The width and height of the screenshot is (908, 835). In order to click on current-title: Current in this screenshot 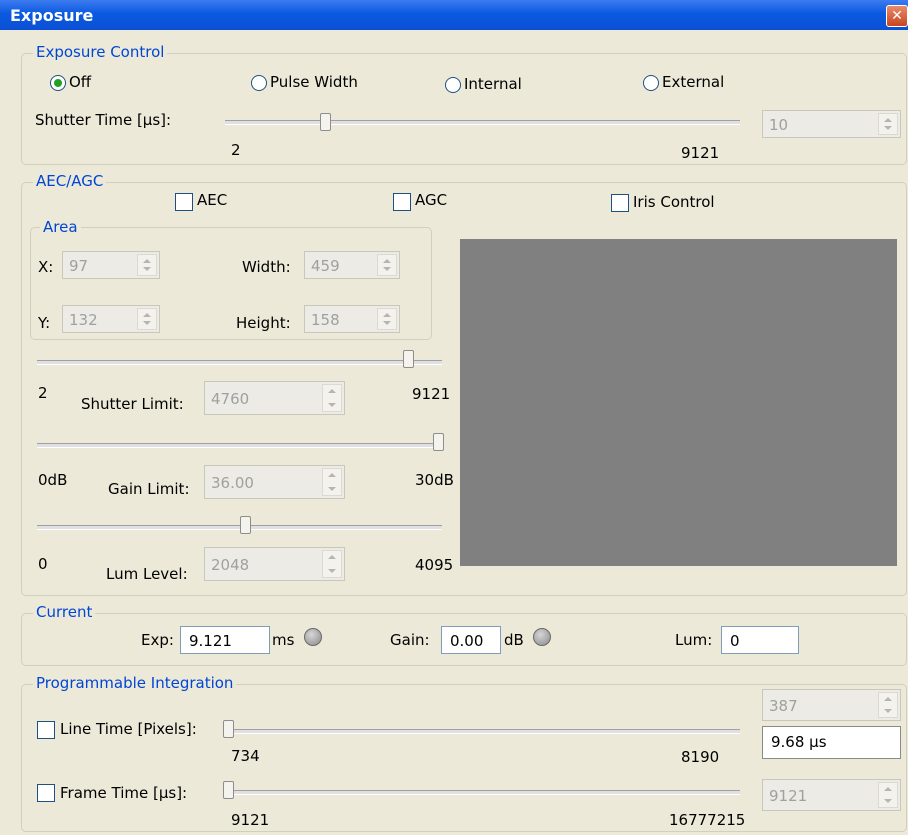, I will do `click(64, 612)`.